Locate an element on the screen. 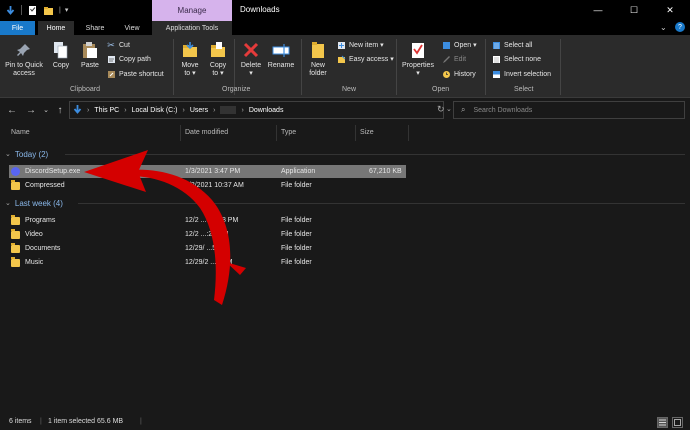 The image size is (690, 430). easy-access-label: Easy access ▾ is located at coordinates (371, 59).